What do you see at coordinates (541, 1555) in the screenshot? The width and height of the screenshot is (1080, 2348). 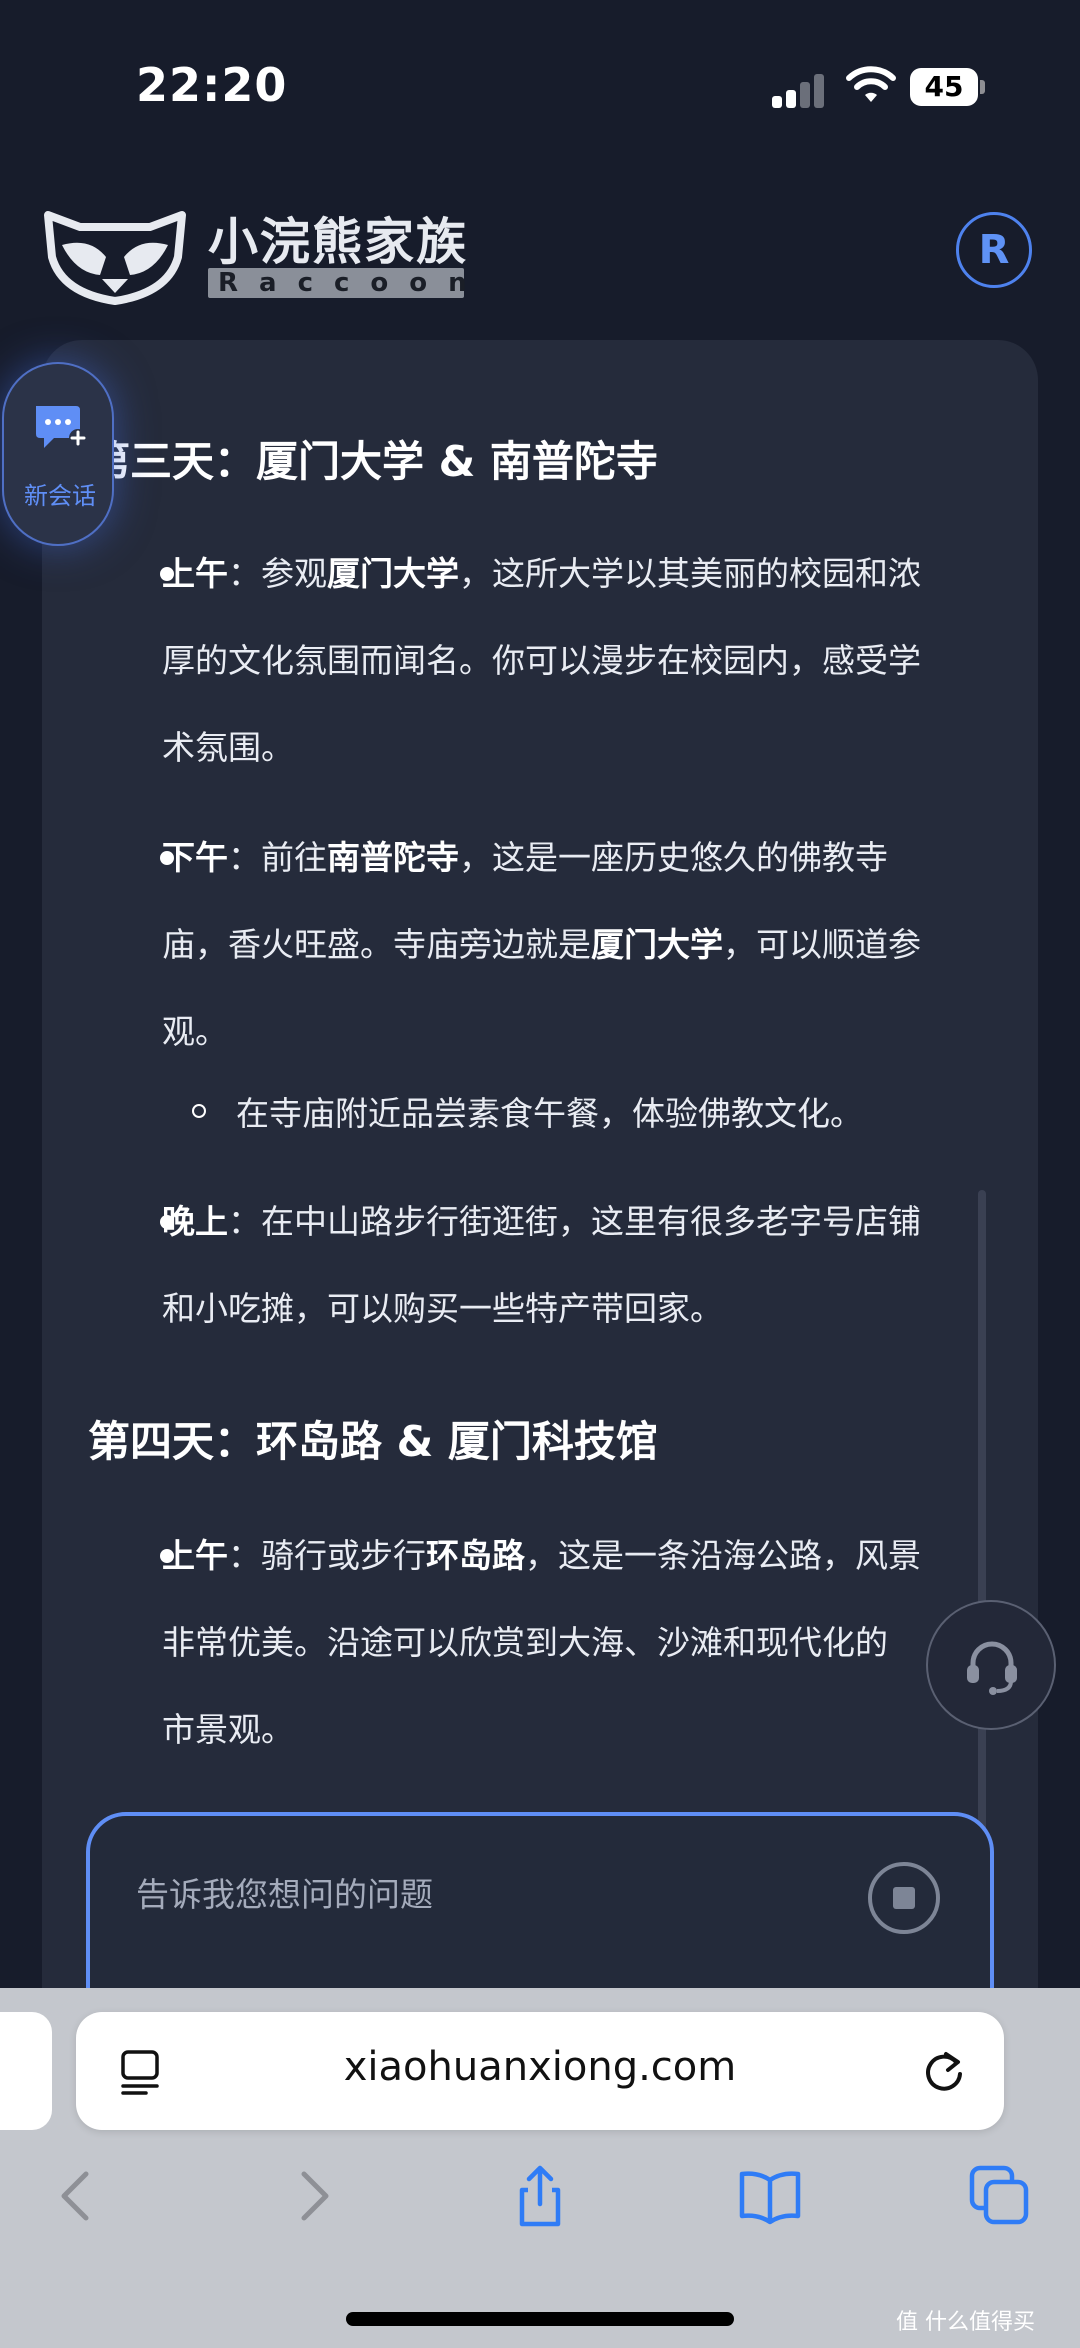 I see `day4-morning-line1: 上午：骑行或步行环岛路，这是一条沿海公路，风景` at bounding box center [541, 1555].